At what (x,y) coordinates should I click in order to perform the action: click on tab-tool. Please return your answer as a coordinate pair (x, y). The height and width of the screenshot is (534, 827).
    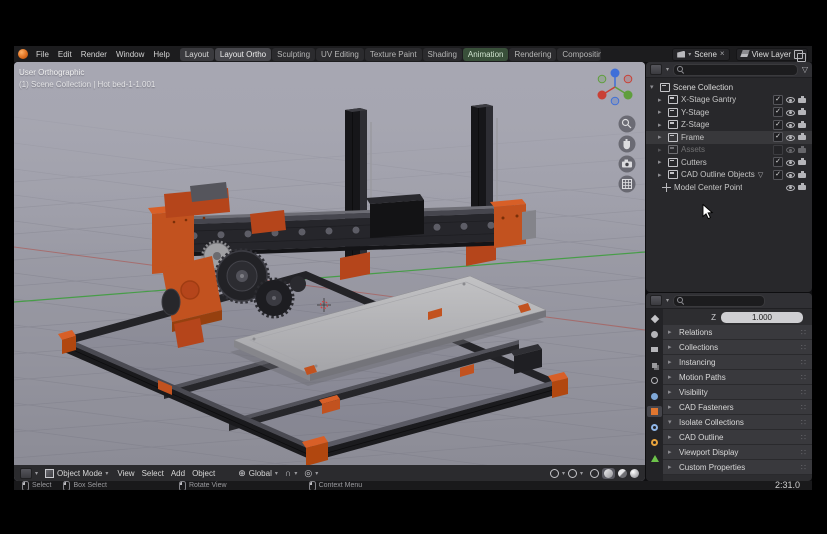
    Looking at the image, I should click on (654, 318).